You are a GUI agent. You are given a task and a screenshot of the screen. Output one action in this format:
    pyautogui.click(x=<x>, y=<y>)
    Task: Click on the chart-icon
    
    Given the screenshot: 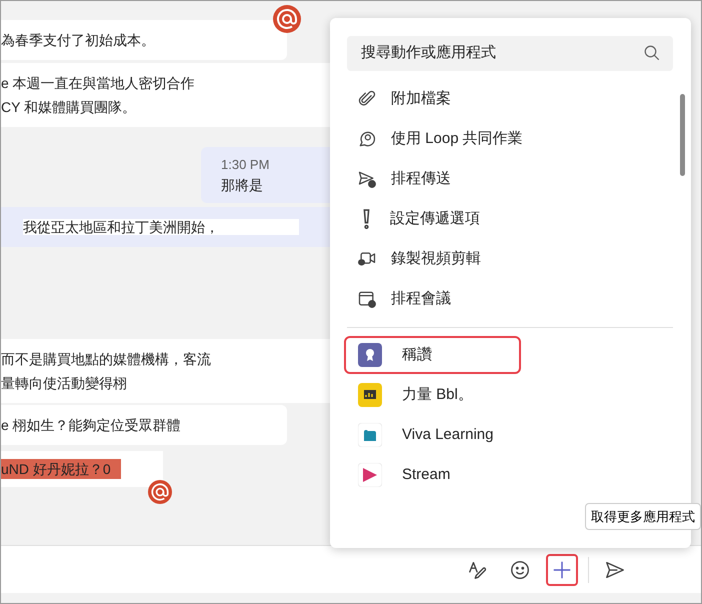 What is the action you would take?
    pyautogui.click(x=370, y=395)
    